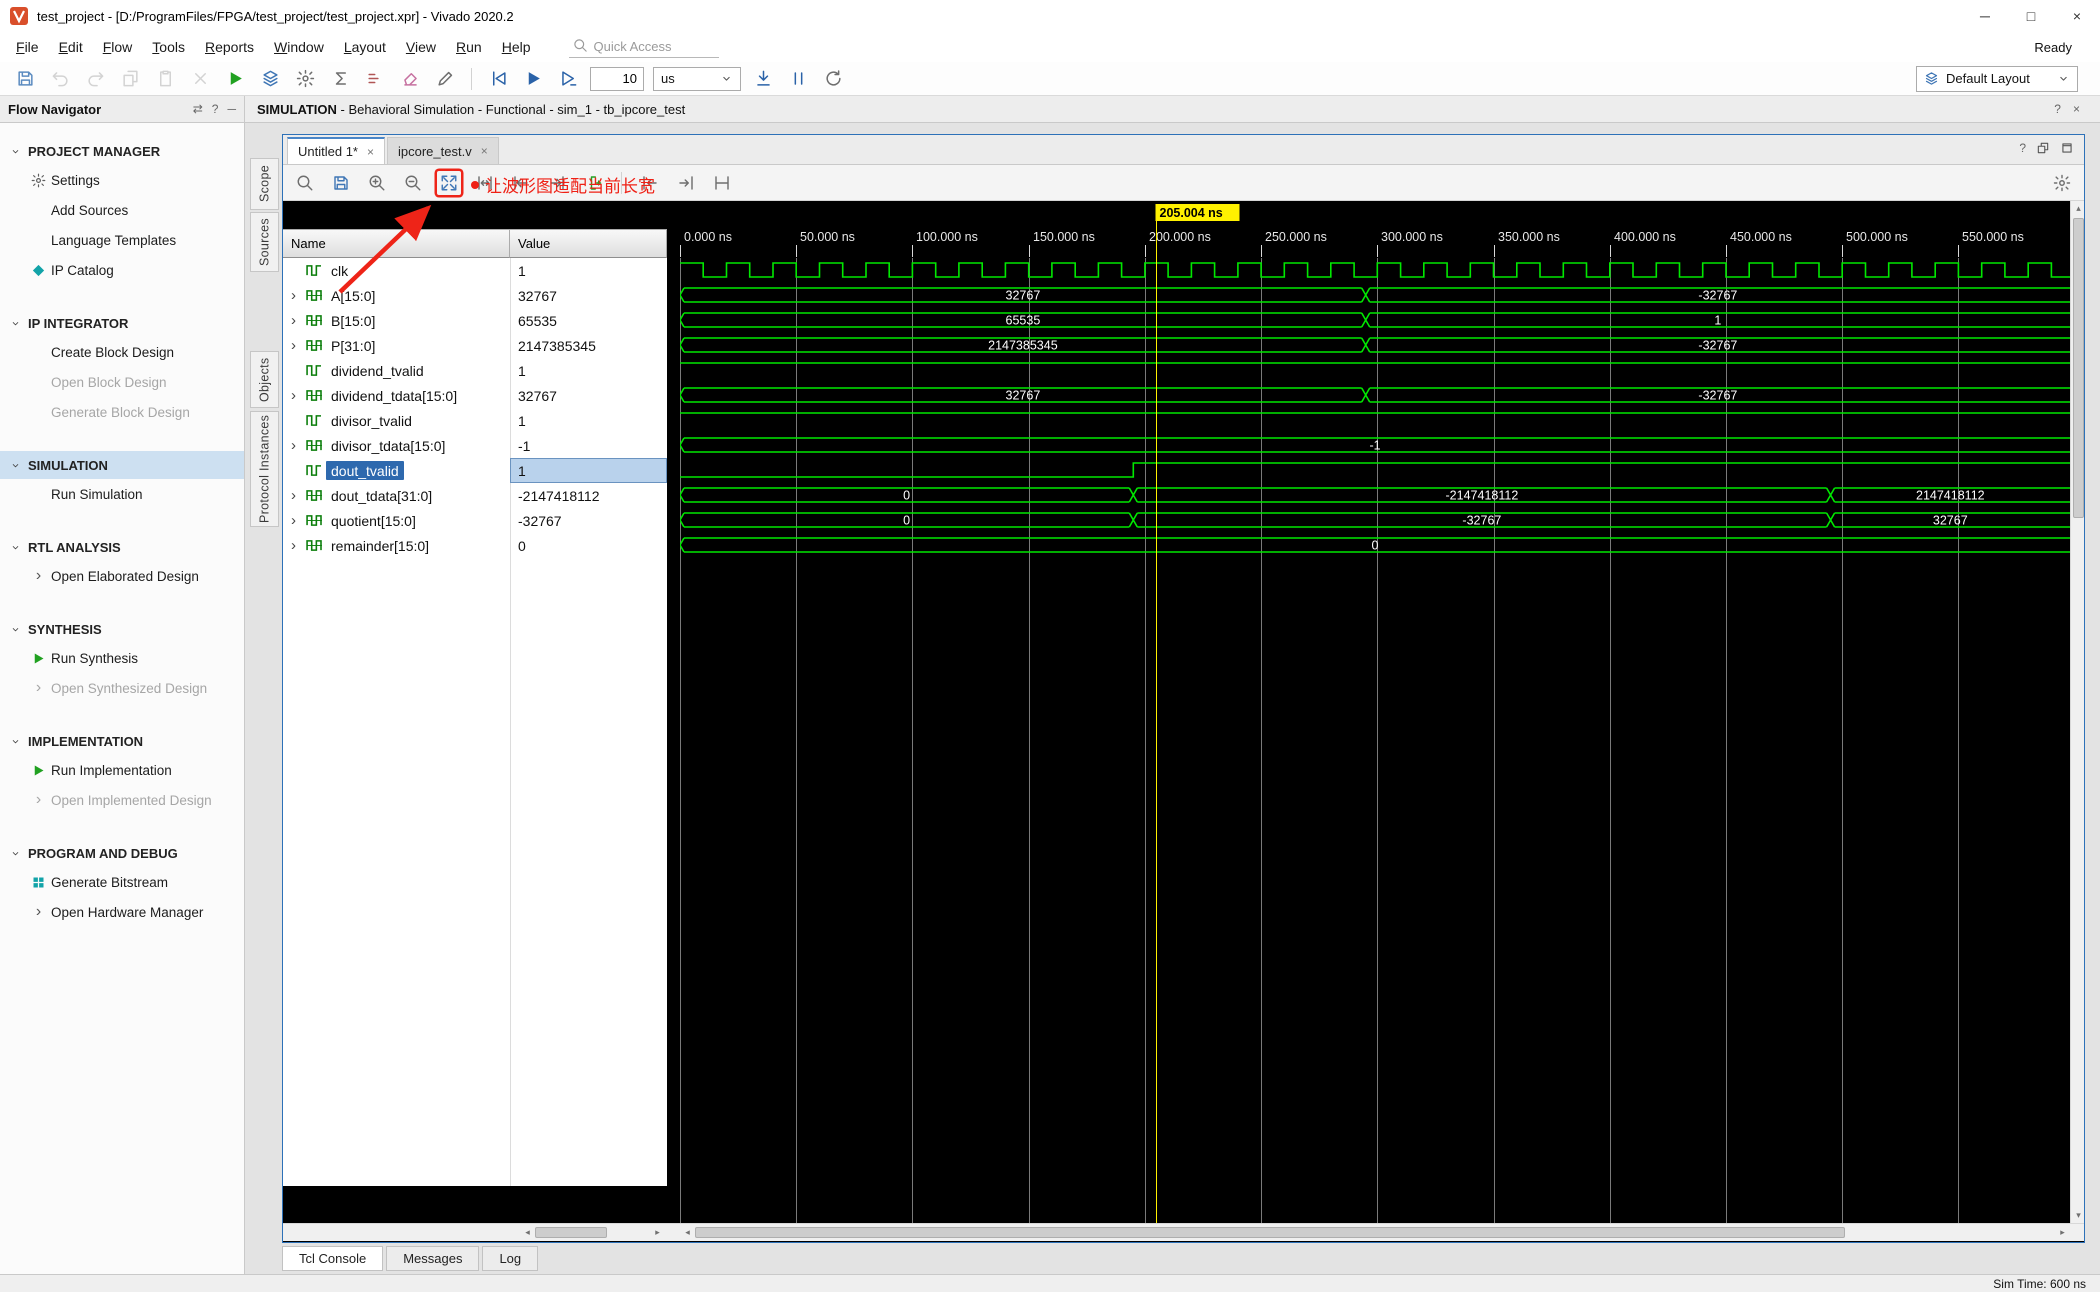 The height and width of the screenshot is (1292, 2100). I want to click on signal-row-dividend-tvalid: dividend_tvalid, so click(396, 370).